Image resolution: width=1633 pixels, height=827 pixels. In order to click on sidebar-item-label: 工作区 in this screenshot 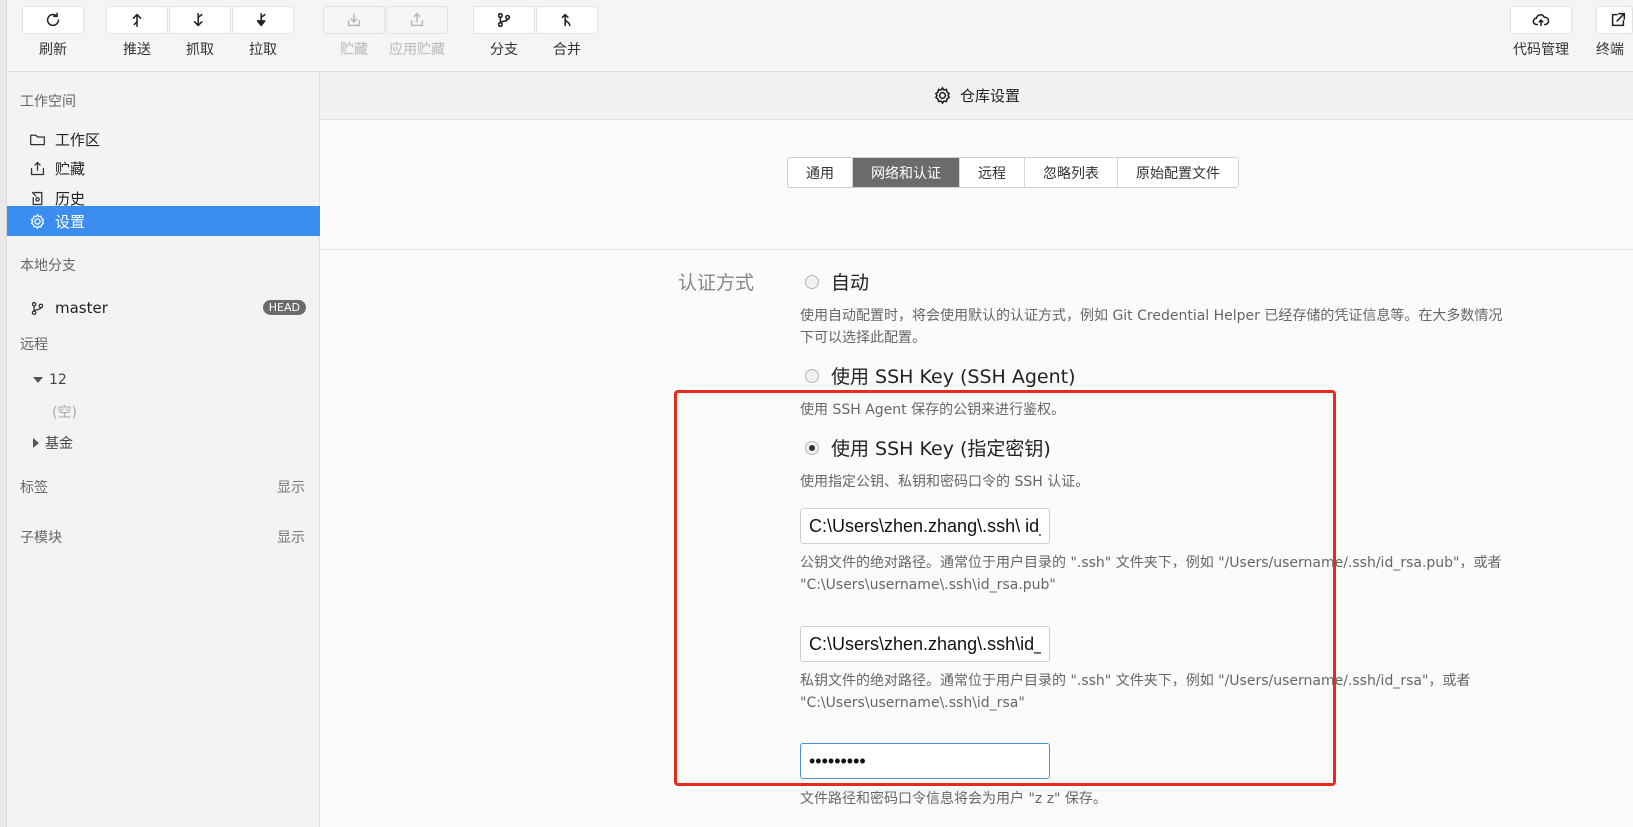, I will do `click(78, 139)`.